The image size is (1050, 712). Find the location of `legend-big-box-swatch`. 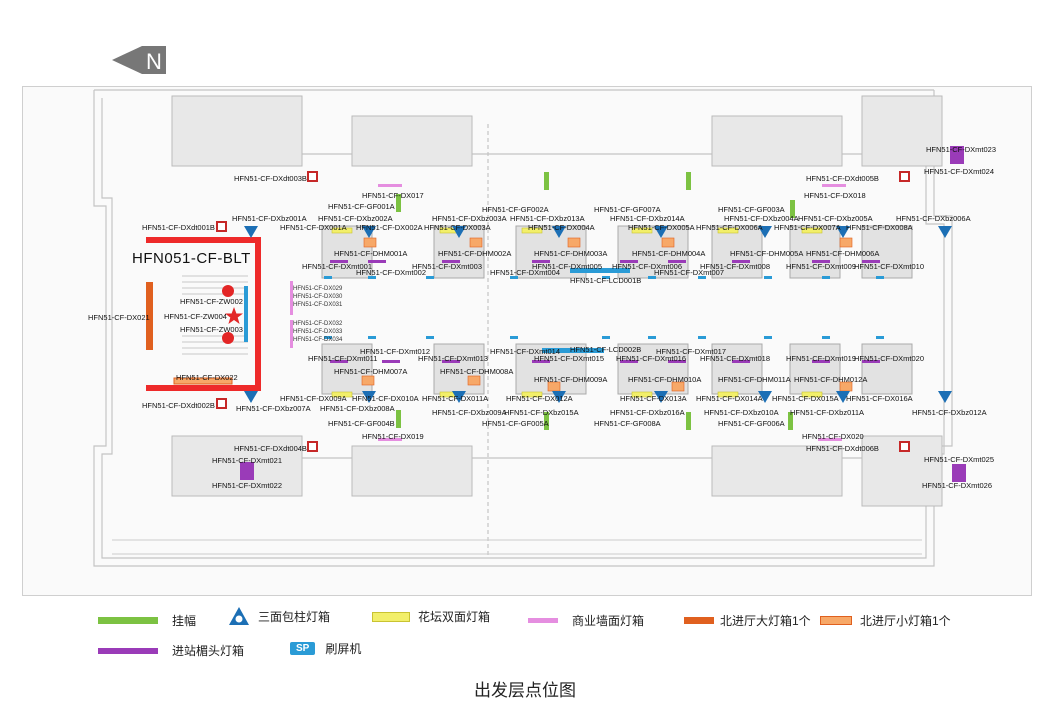

legend-big-box-swatch is located at coordinates (699, 620).